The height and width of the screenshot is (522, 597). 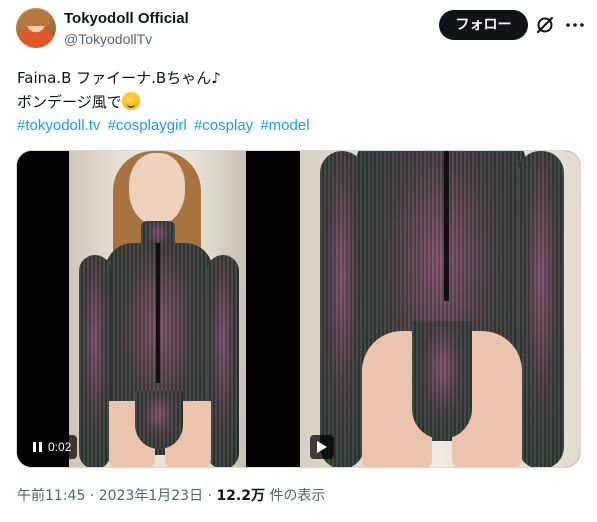 What do you see at coordinates (119, 78) in the screenshot?
I see `tweet-line-1: Faina.B ファイーナ.Bちゃん♪` at bounding box center [119, 78].